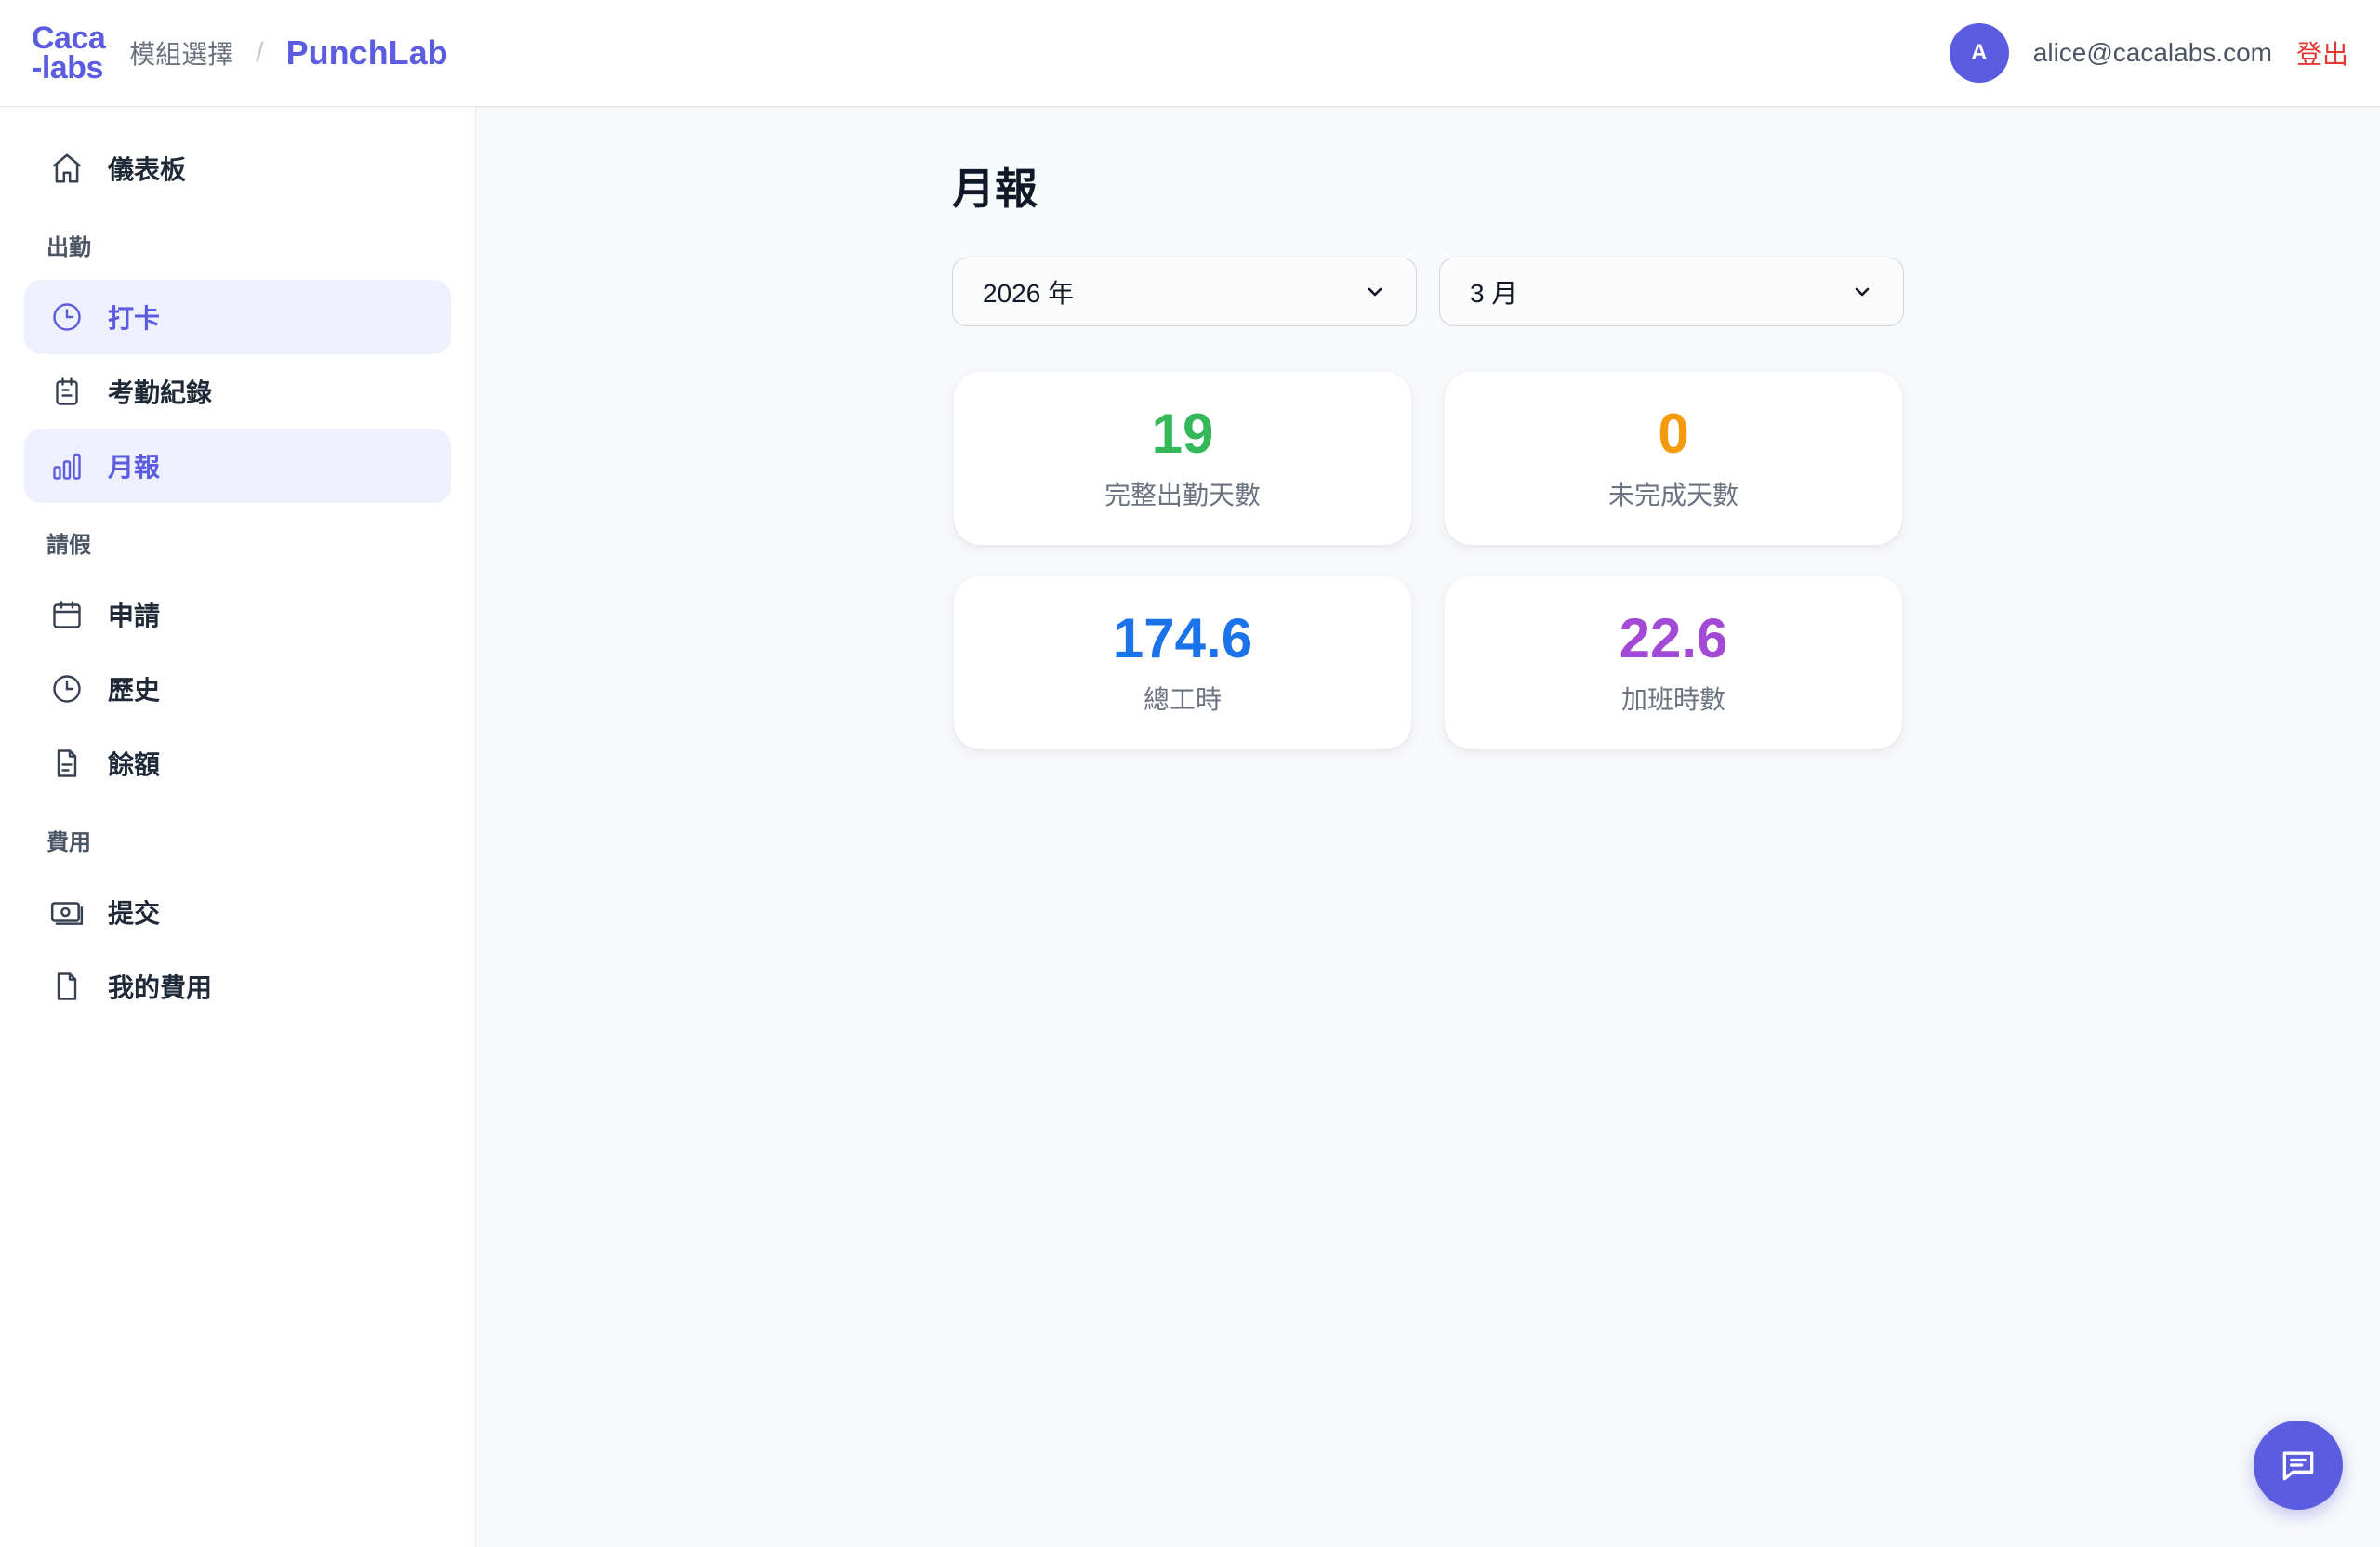 This screenshot has height=1547, width=2380. I want to click on stat-value: 174.6, so click(1182, 638).